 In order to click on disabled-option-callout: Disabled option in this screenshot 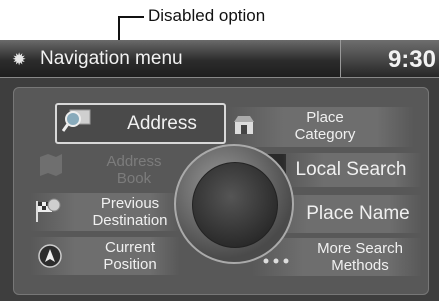, I will do `click(207, 15)`.